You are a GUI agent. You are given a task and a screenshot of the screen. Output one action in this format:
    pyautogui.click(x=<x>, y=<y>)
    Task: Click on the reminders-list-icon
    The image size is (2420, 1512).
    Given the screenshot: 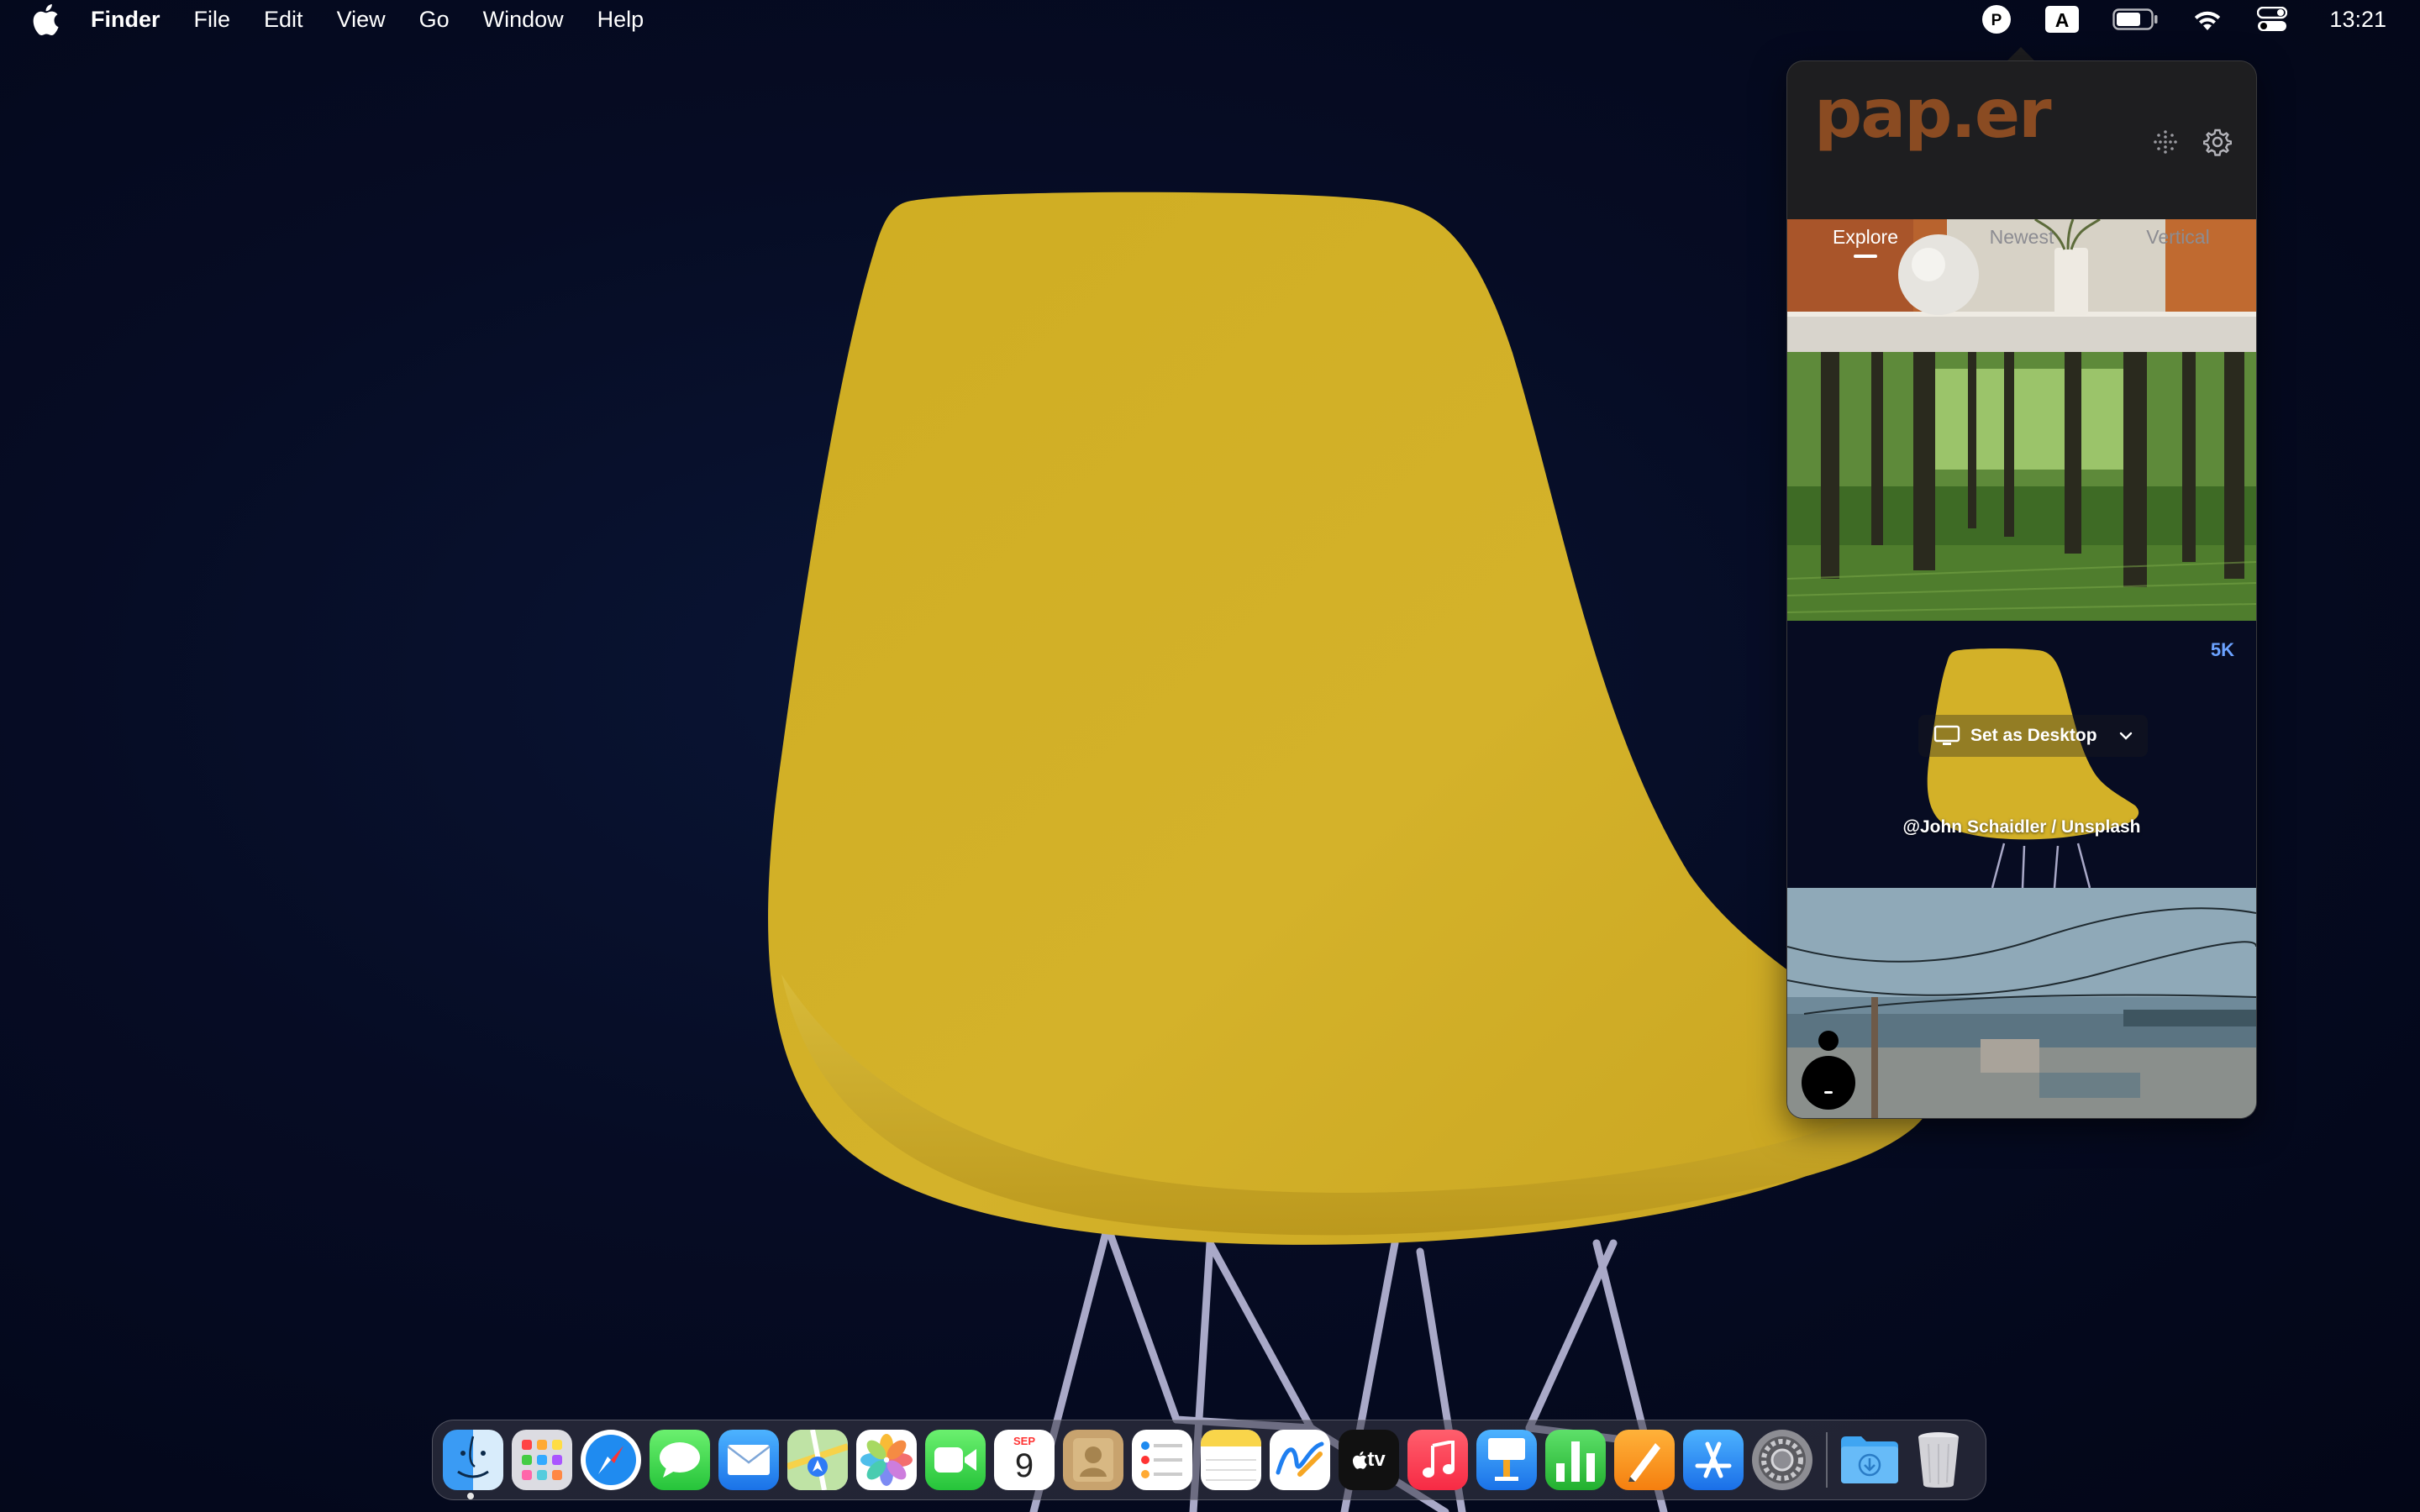 What is the action you would take?
    pyautogui.click(x=1162, y=1459)
    